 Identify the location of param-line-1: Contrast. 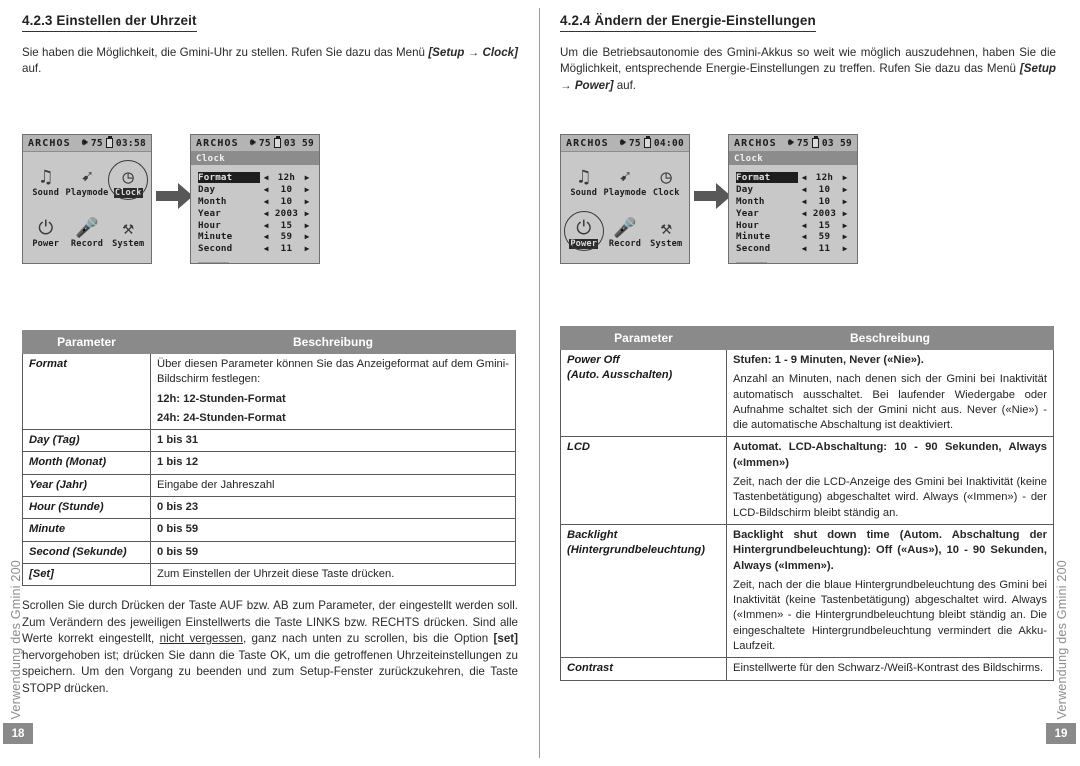
(590, 668).